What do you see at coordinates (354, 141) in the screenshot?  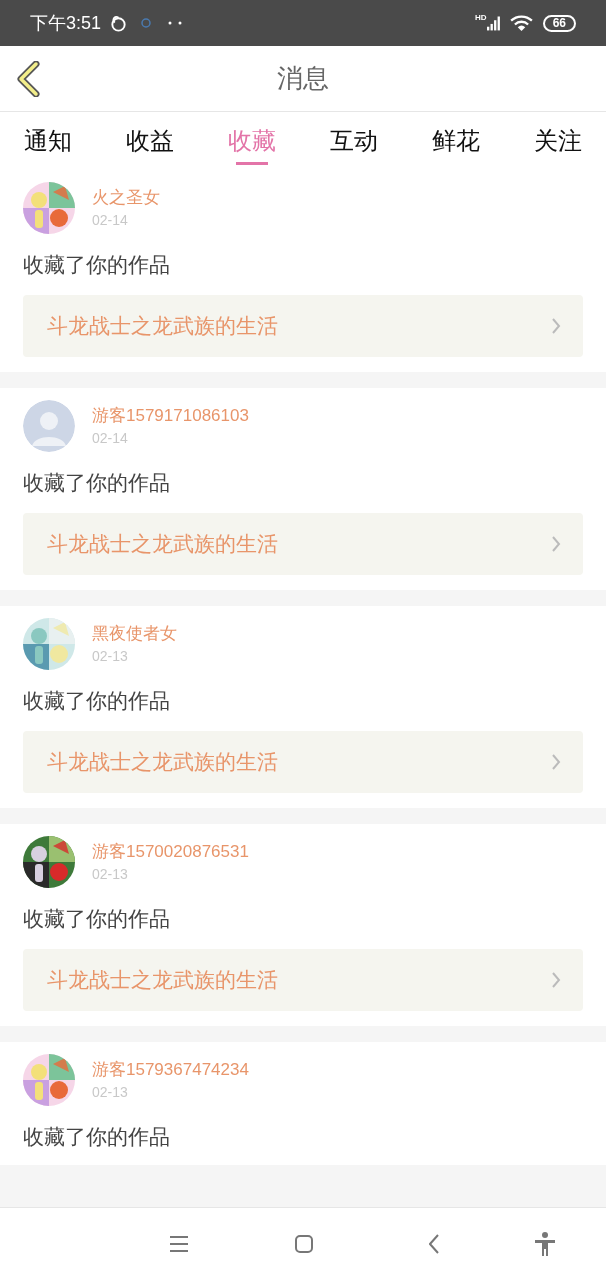 I see `tab: 互动` at bounding box center [354, 141].